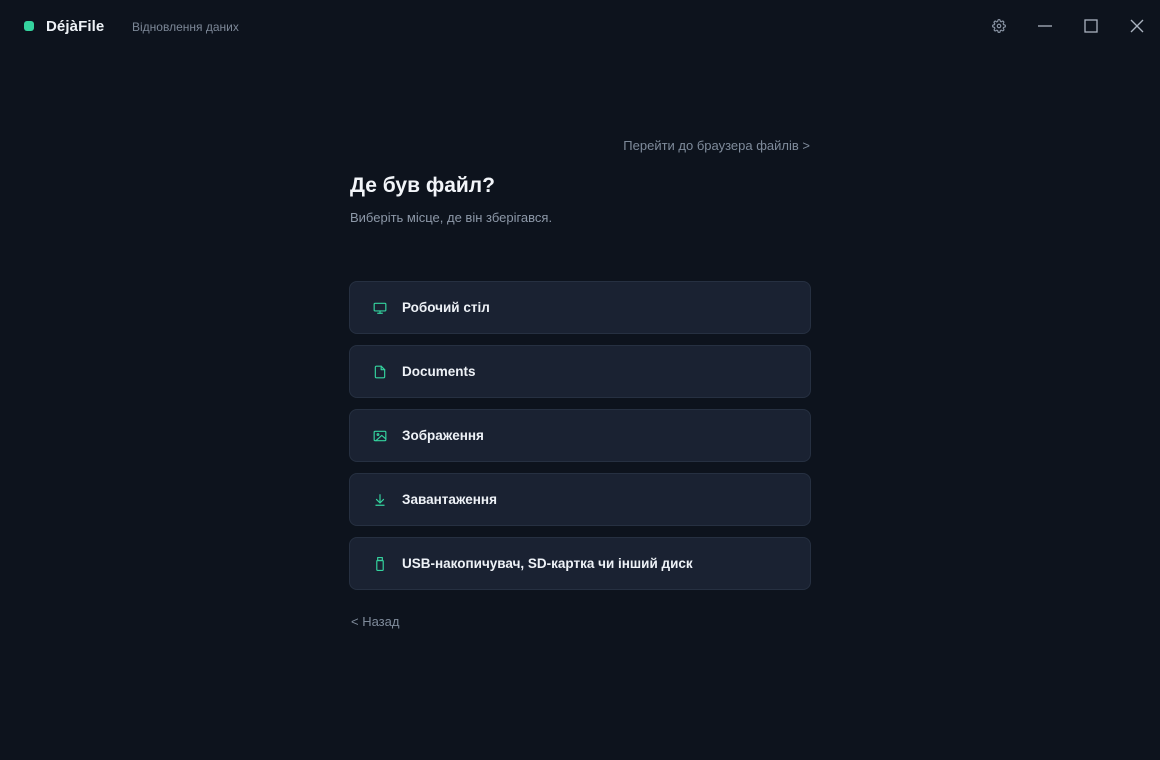 Image resolution: width=1160 pixels, height=760 pixels. What do you see at coordinates (580, 371) in the screenshot?
I see `option-documents: Documents` at bounding box center [580, 371].